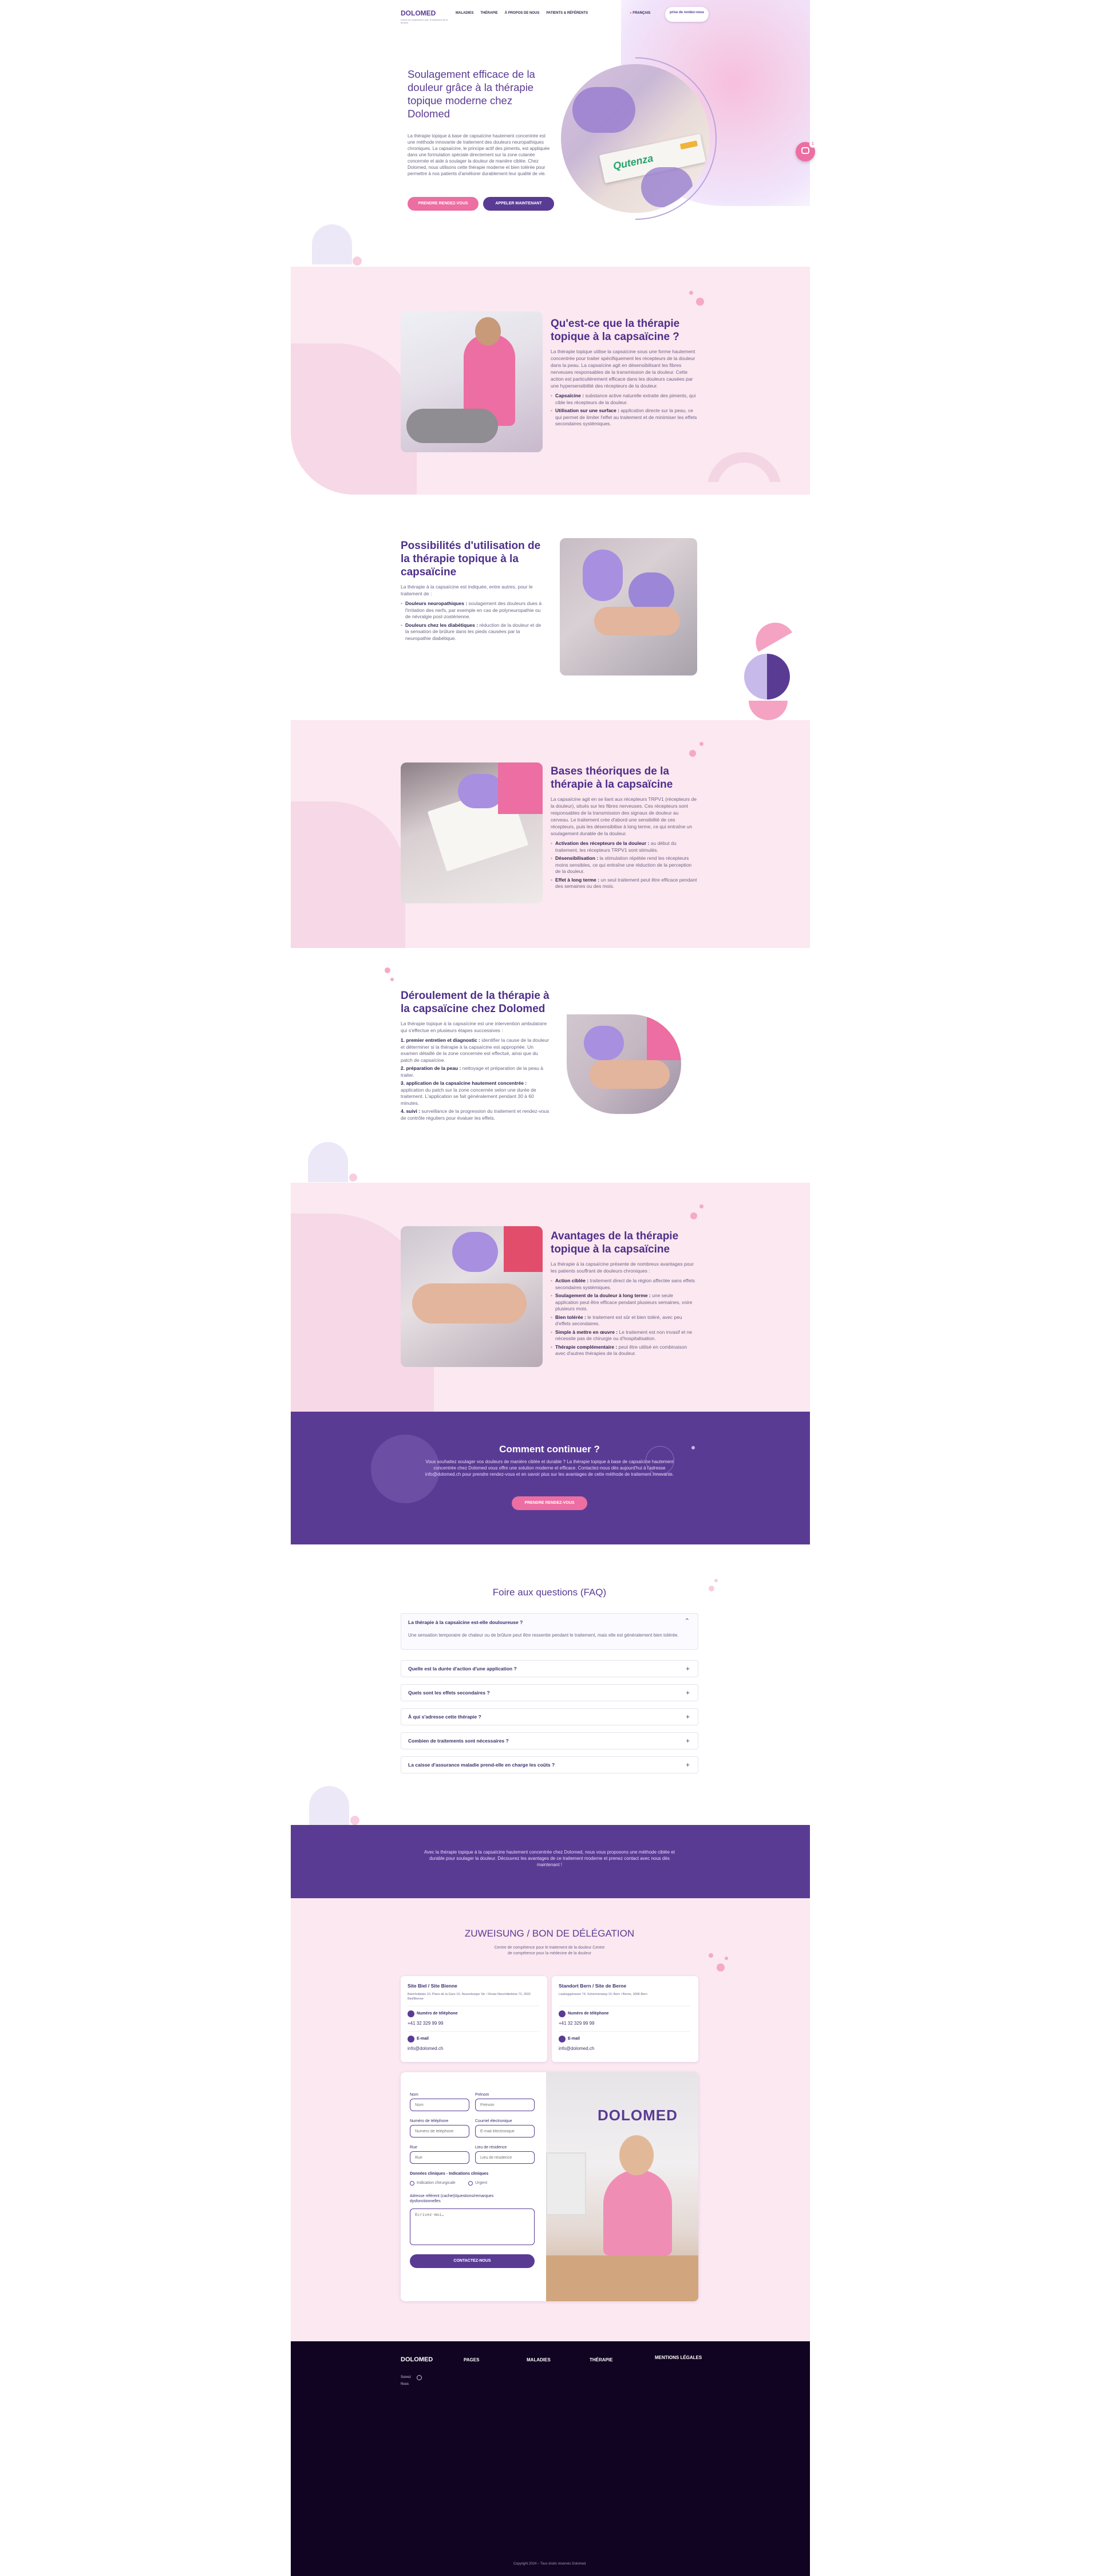 The width and height of the screenshot is (1099, 2576). What do you see at coordinates (464, 13) in the screenshot?
I see `nav-item-maladies: MALADIES` at bounding box center [464, 13].